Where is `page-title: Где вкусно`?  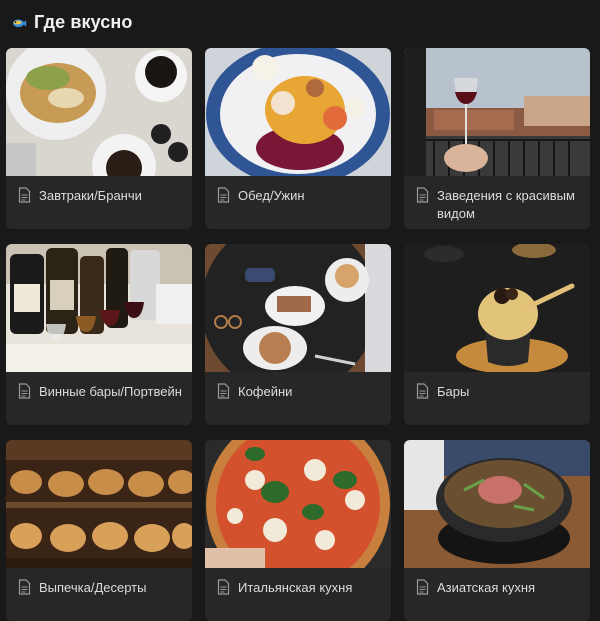
page-title: Где вкусно is located at coordinates (83, 21).